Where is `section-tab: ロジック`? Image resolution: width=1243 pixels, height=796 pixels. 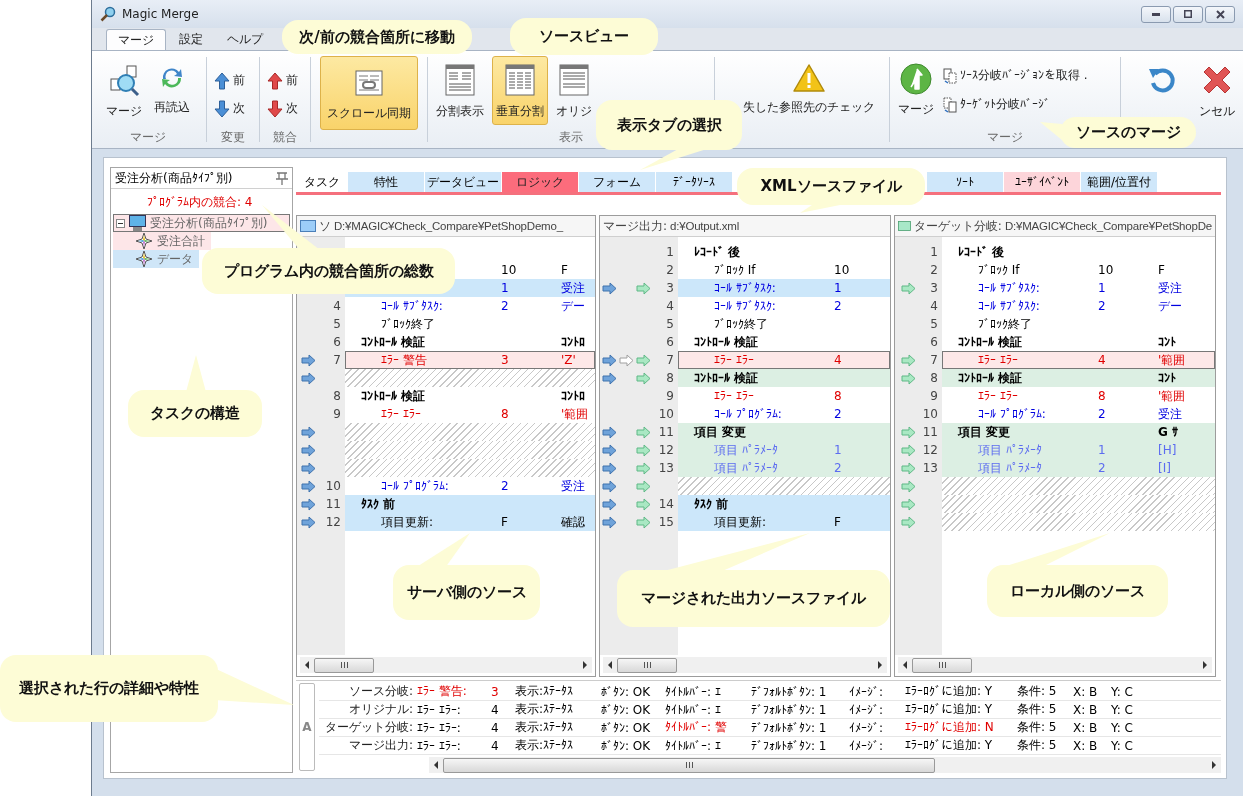 section-tab: ロジック is located at coordinates (540, 182).